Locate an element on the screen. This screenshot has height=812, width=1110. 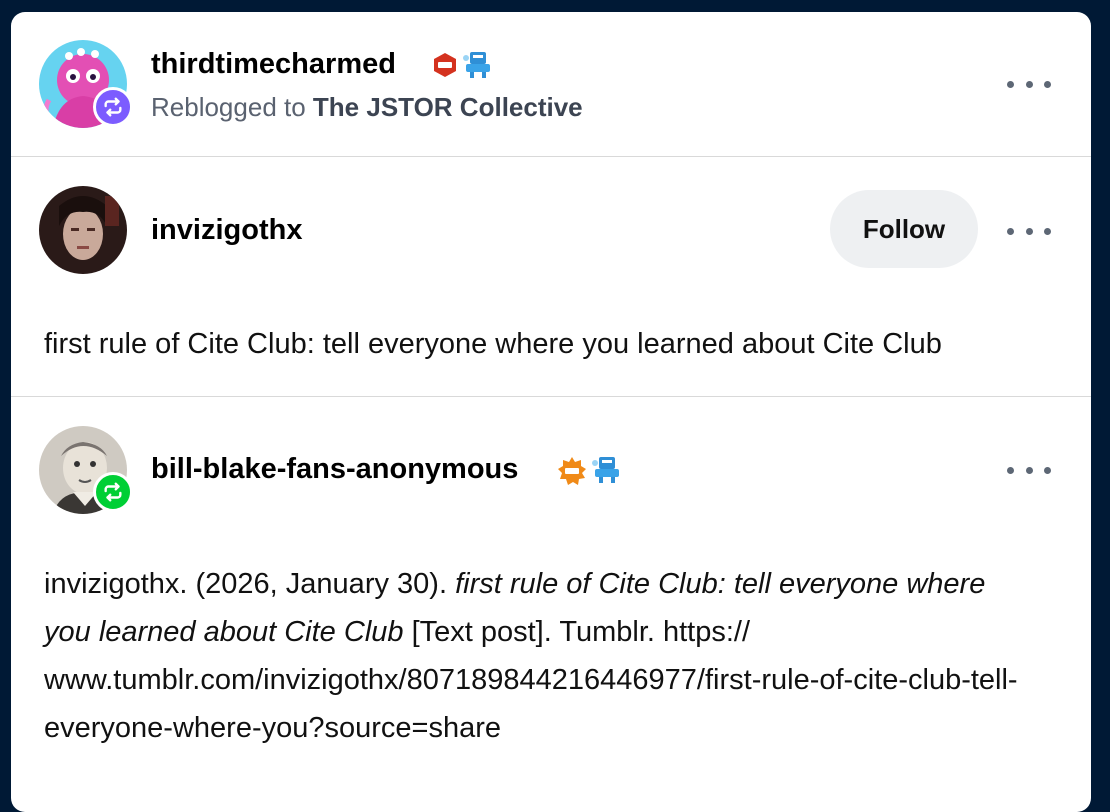
post-author-username: invizigothx is located at coordinates (226, 230).